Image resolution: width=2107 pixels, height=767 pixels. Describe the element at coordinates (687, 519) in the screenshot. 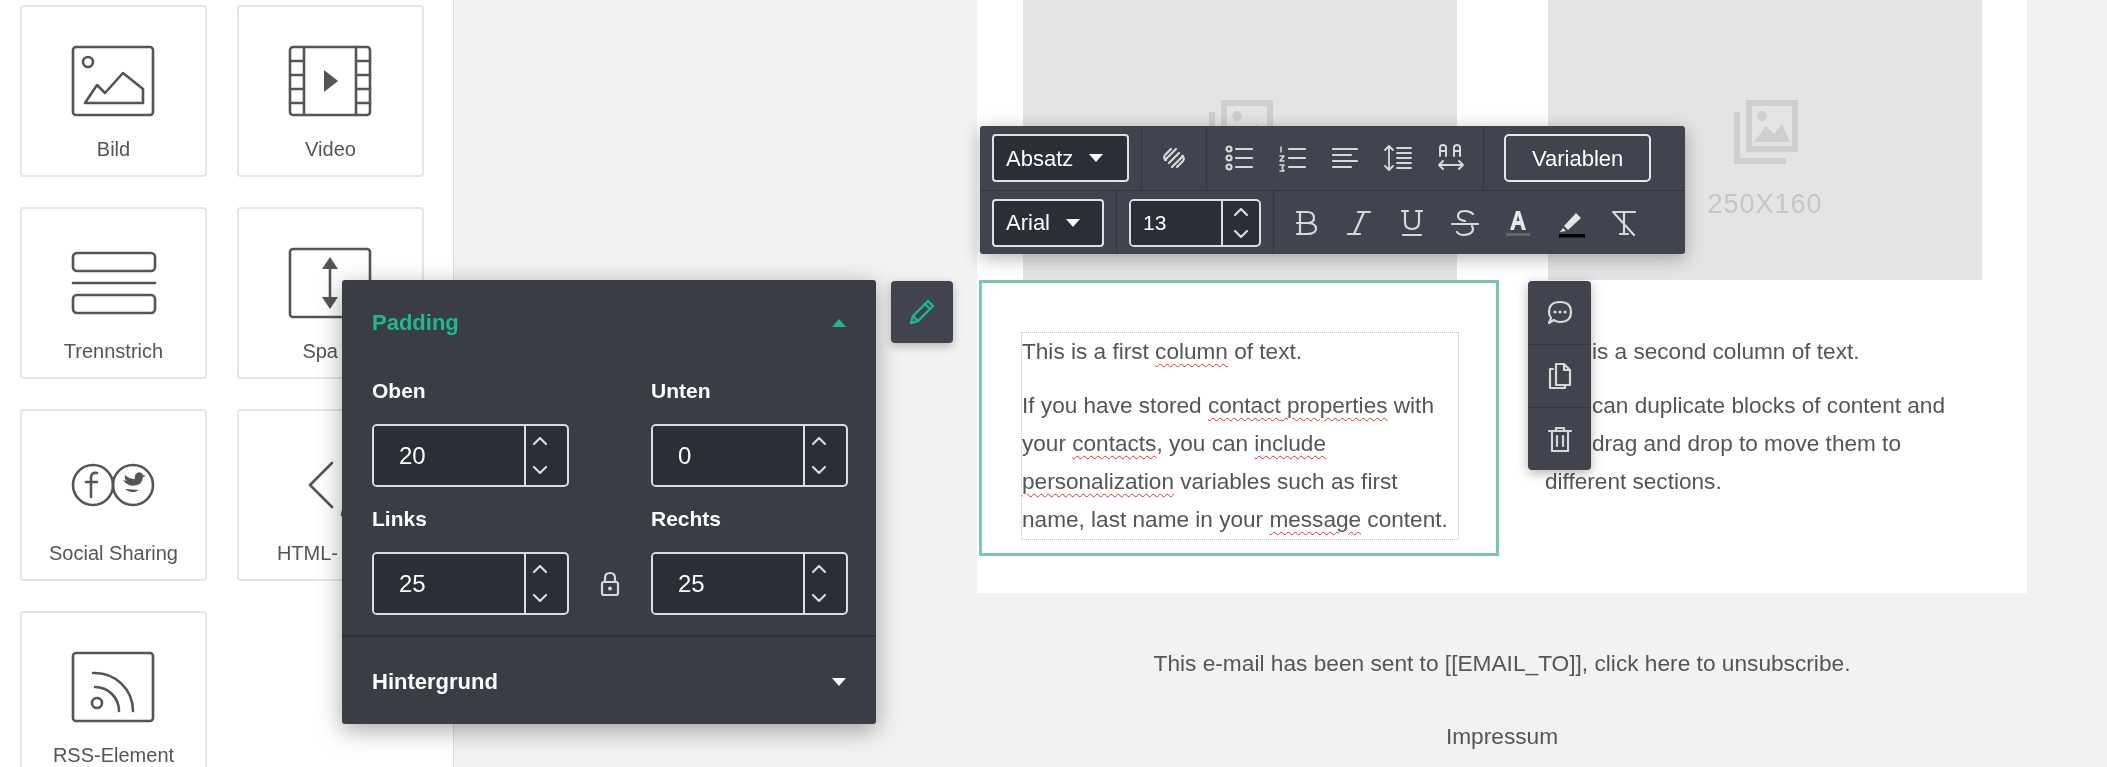

I see `field-label: Rechts` at that location.